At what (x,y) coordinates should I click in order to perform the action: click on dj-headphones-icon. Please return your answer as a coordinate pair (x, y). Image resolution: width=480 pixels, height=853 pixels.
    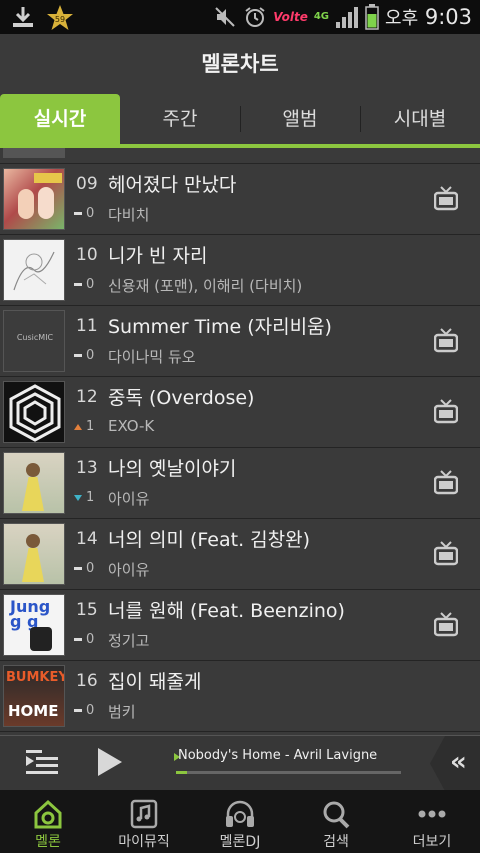
    Looking at the image, I should click on (240, 813).